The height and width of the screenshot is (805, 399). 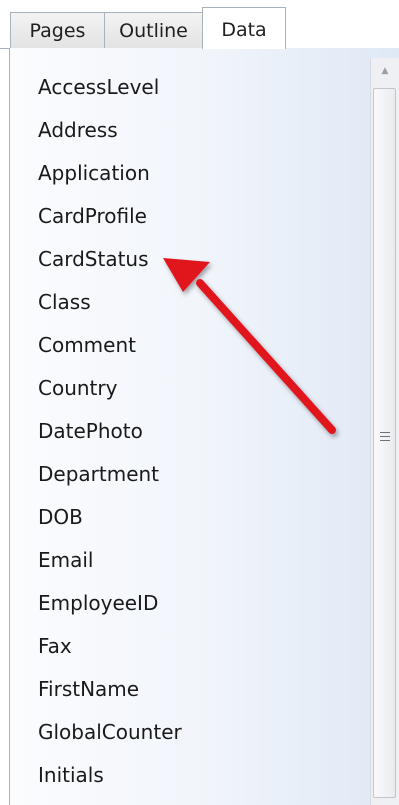 What do you see at coordinates (385, 73) in the screenshot?
I see `scroll-up-arrow-icon: ▲` at bounding box center [385, 73].